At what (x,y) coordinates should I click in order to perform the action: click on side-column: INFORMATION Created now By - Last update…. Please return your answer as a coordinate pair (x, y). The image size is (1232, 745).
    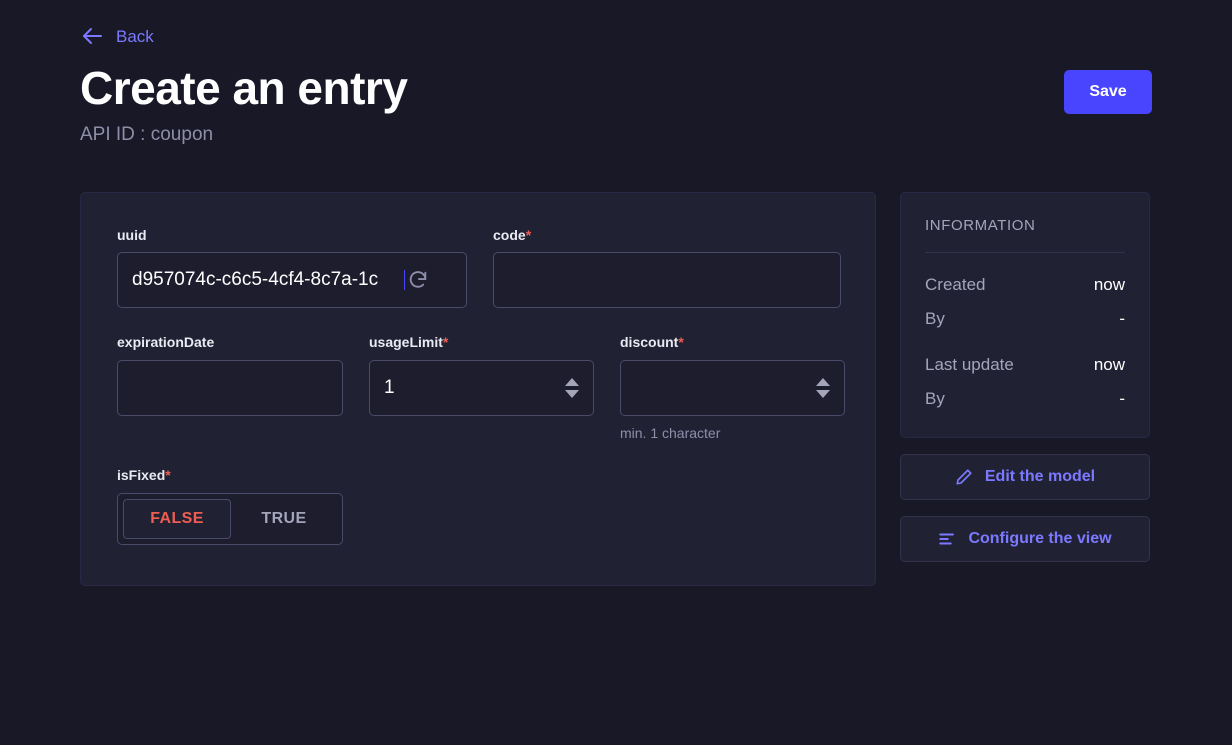
    Looking at the image, I should click on (1025, 376).